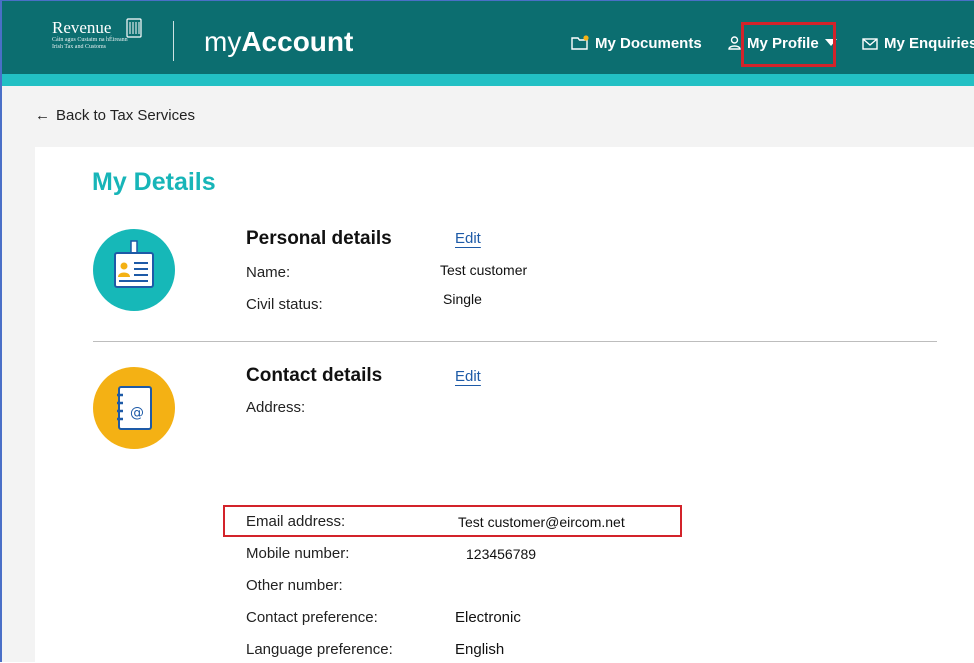  I want to click on civil-status-label: Civil status:, so click(284, 304).